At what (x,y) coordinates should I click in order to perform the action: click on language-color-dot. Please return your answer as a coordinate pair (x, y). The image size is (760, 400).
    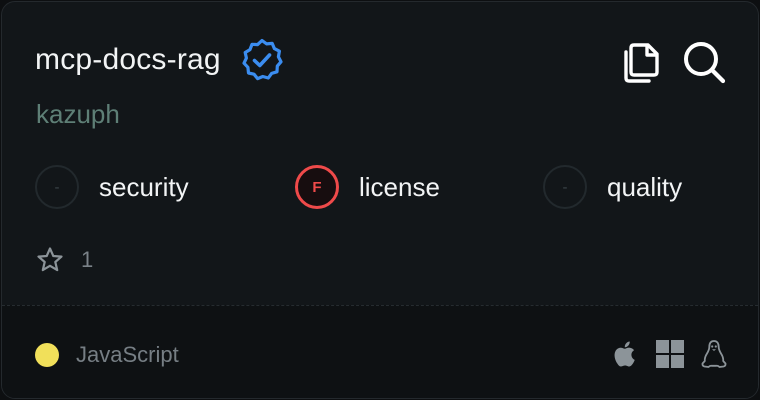
    Looking at the image, I should click on (47, 355).